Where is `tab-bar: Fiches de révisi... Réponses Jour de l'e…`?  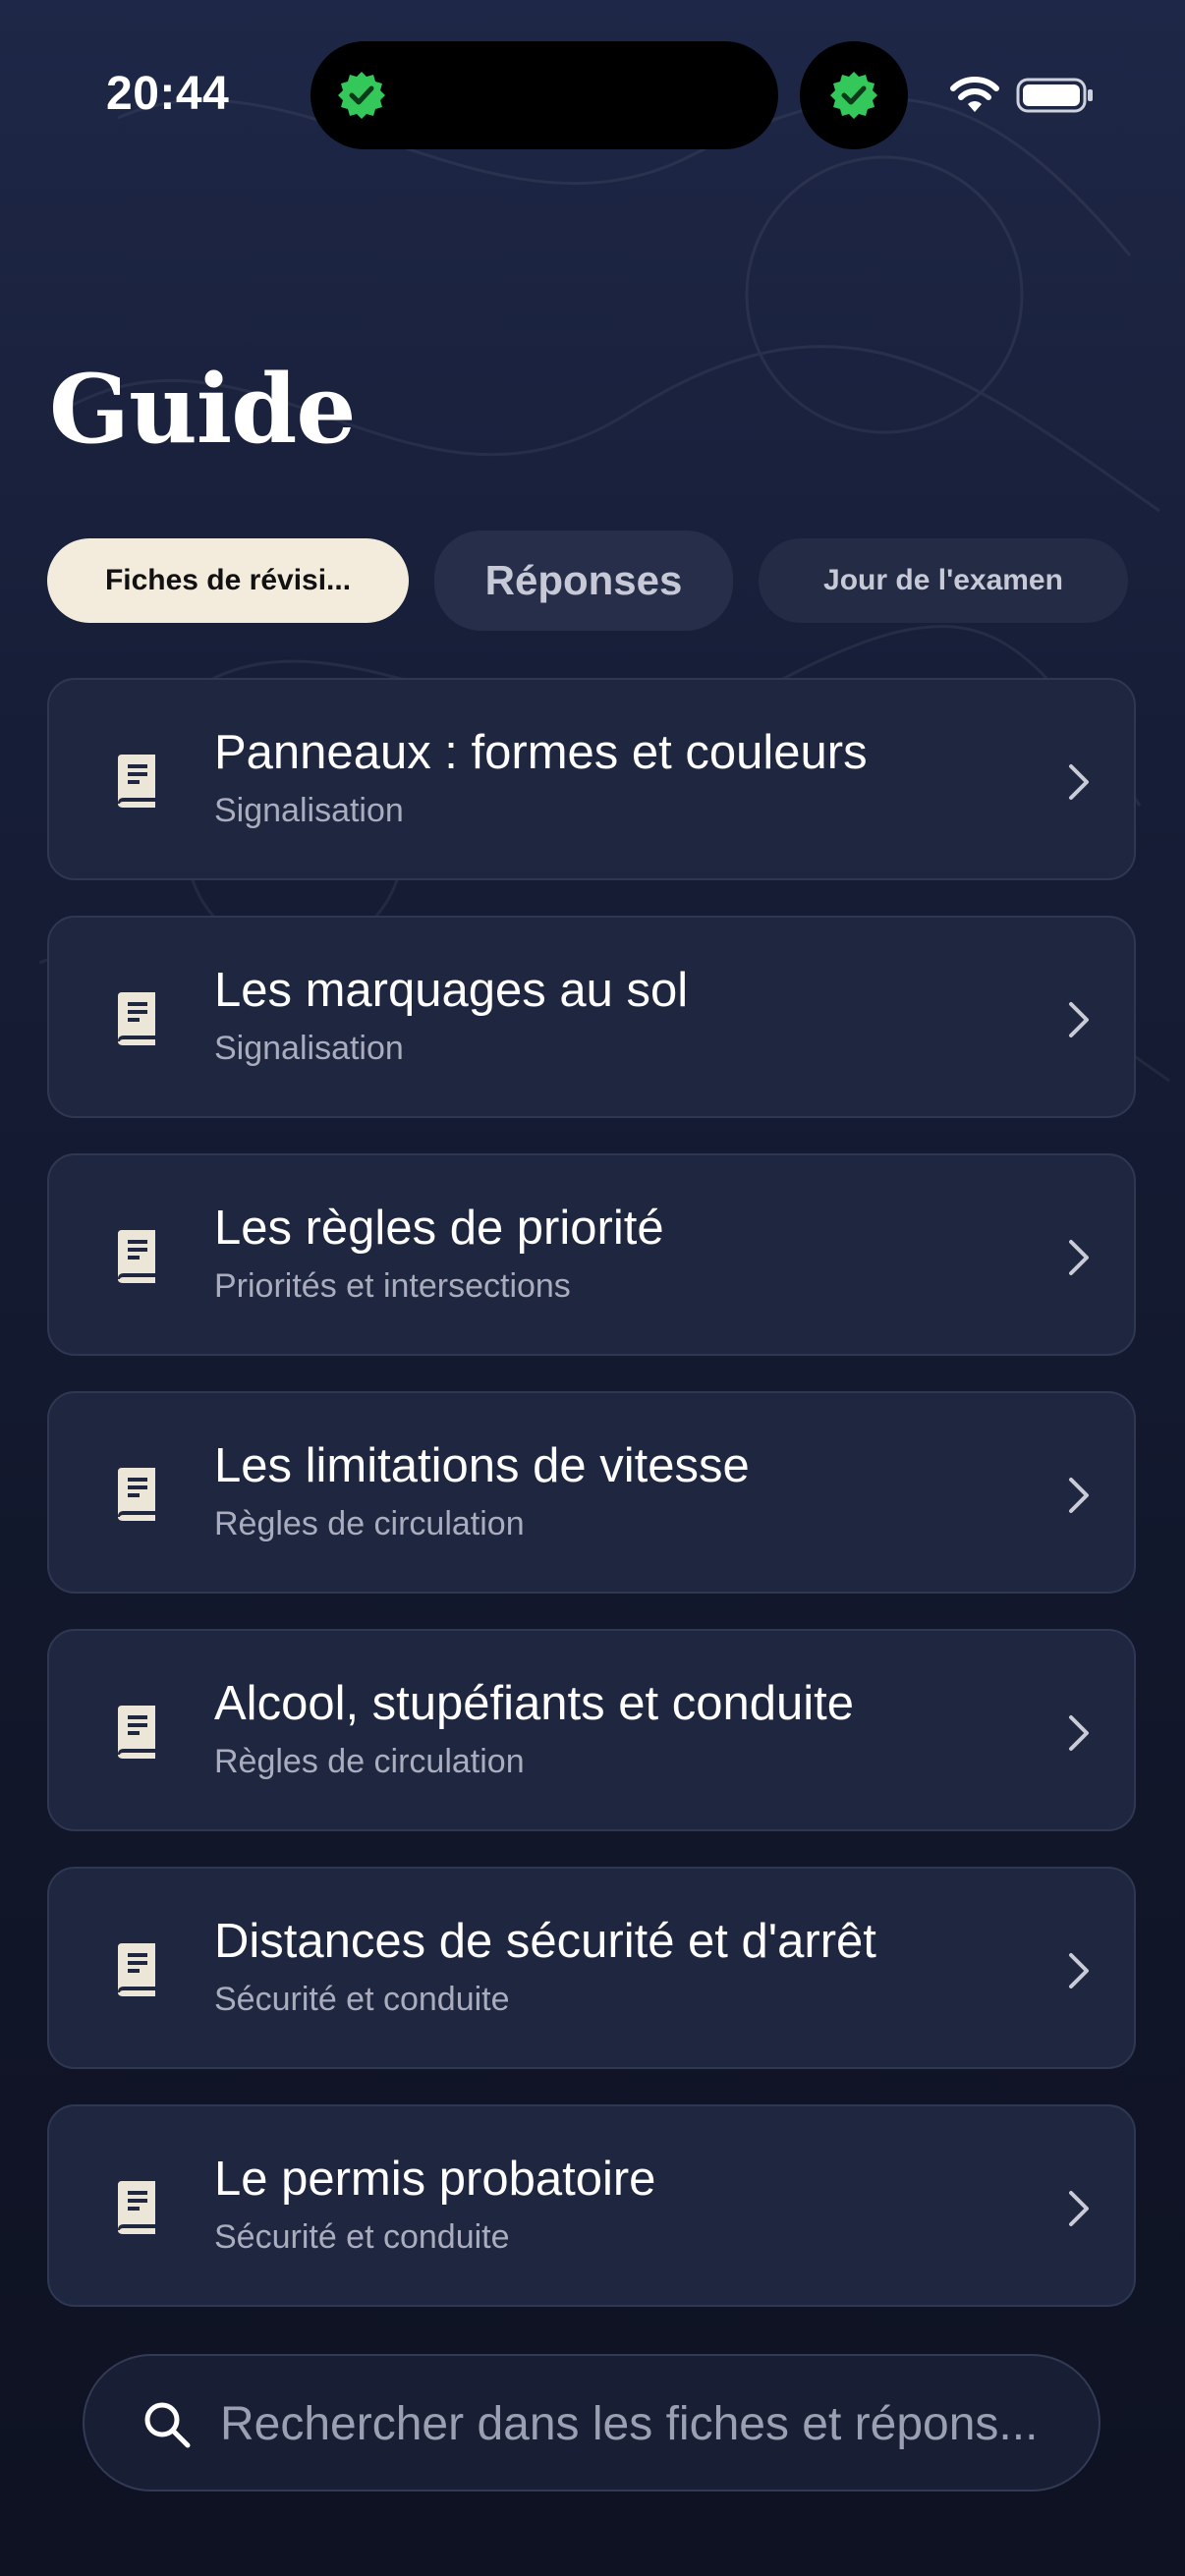
tab-bar: Fiches de révisi... Réponses Jour de l'e… is located at coordinates (592, 581).